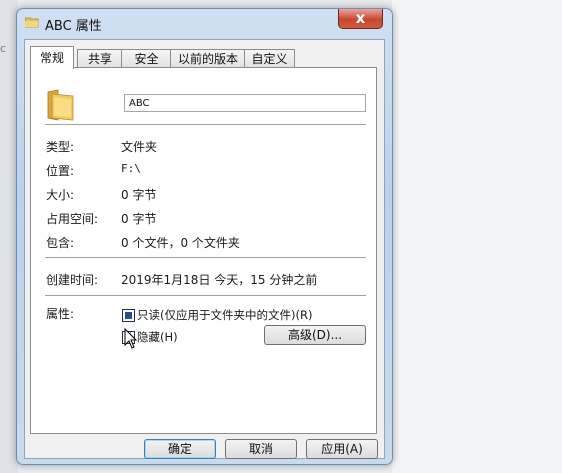 The height and width of the screenshot is (473, 562). What do you see at coordinates (60, 195) in the screenshot?
I see `size-label: 大小:` at bounding box center [60, 195].